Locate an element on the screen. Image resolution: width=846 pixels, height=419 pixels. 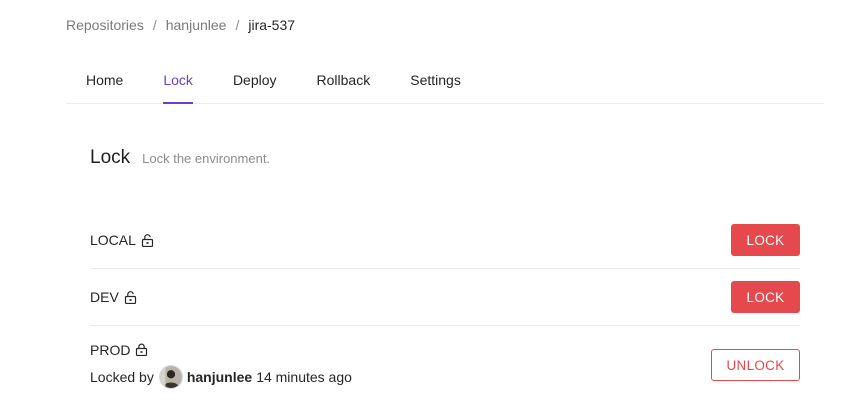
environment-name-row: LOCAL is located at coordinates (122, 240).